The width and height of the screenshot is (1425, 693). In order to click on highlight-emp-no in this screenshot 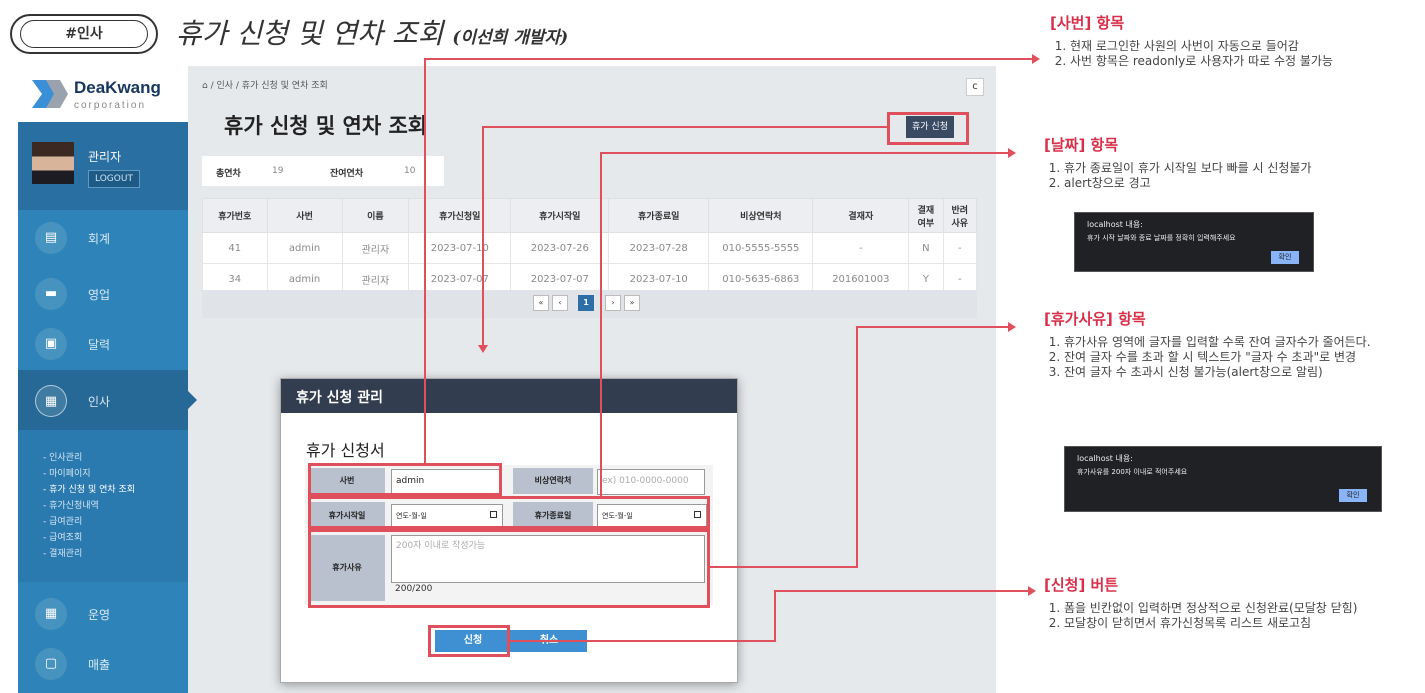, I will do `click(405, 479)`.